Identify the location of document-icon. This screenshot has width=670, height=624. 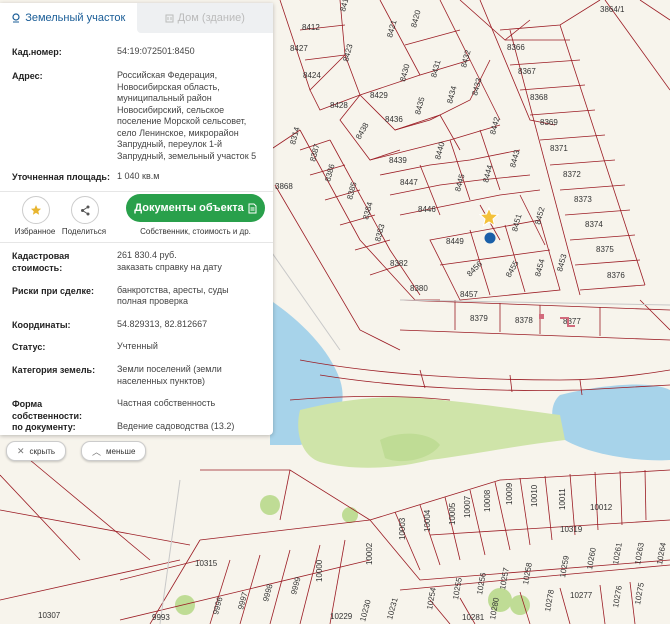
(252, 208).